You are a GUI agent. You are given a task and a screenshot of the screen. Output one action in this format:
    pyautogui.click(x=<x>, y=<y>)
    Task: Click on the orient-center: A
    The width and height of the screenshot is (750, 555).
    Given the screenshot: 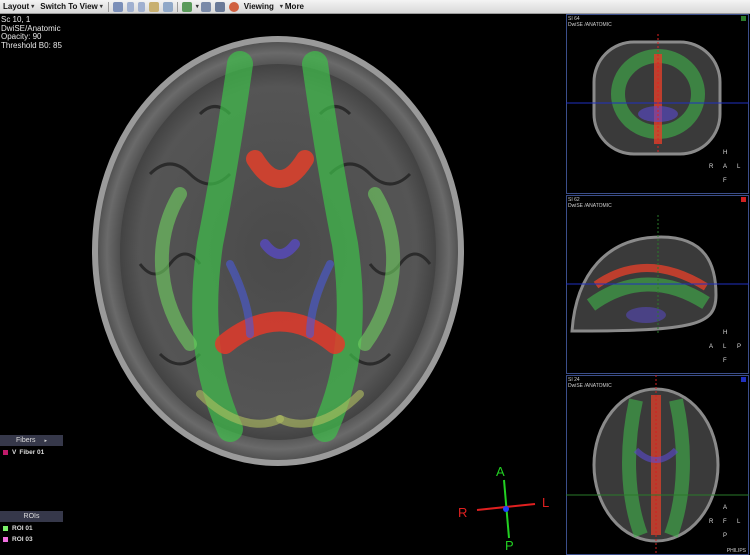 What is the action you would take?
    pyautogui.click(x=725, y=167)
    